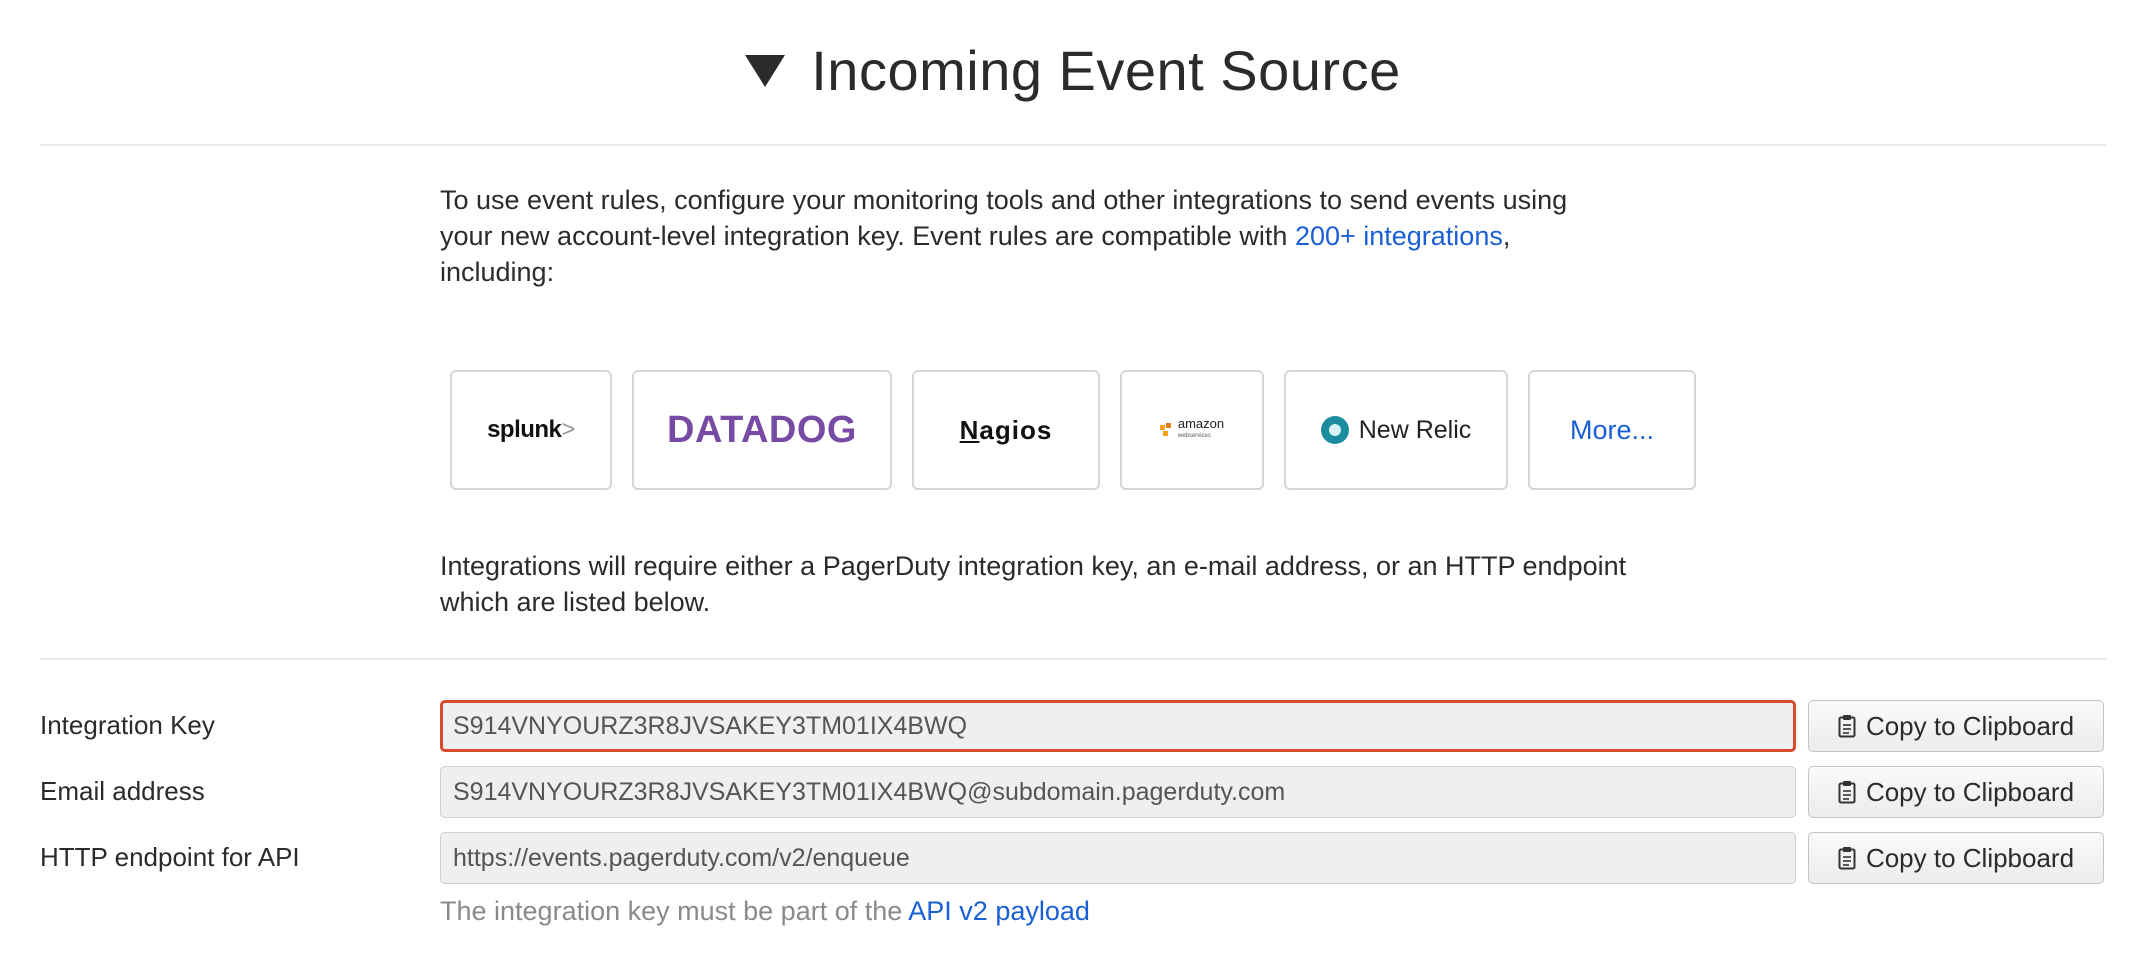 The image size is (2146, 980). What do you see at coordinates (1194, 436) in the screenshot?
I see `aws-logo-subtext: webservices` at bounding box center [1194, 436].